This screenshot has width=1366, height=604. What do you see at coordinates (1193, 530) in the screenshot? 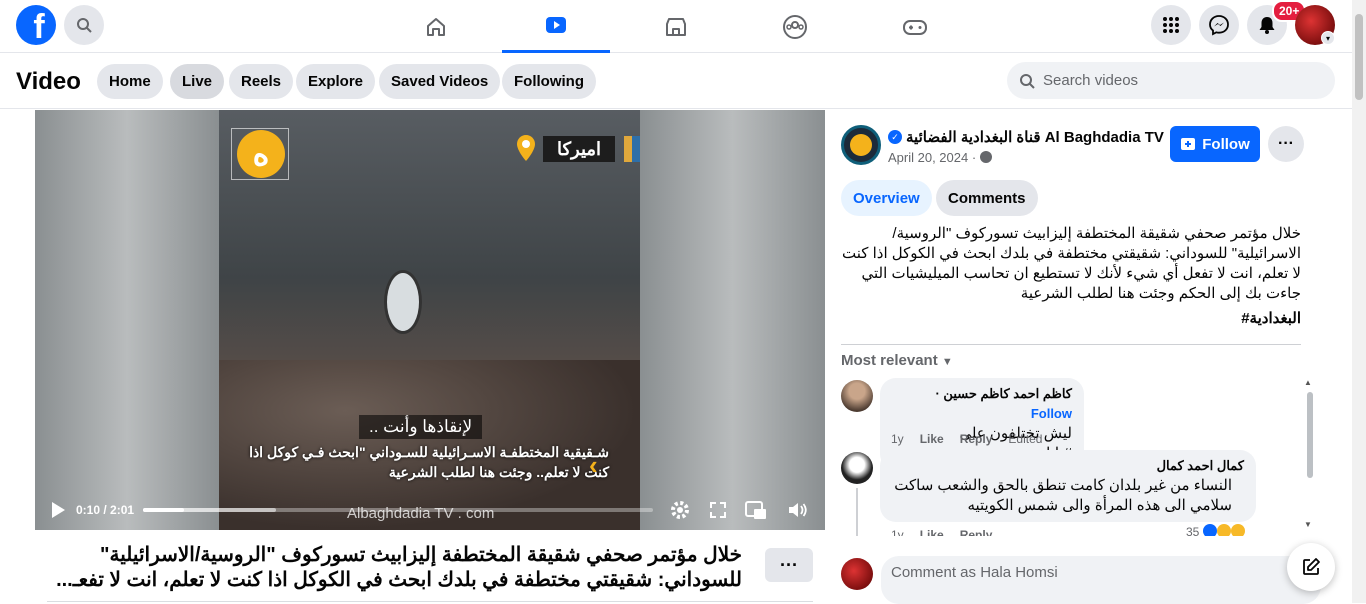
I see `comment-reaction-count: 35` at bounding box center [1193, 530].